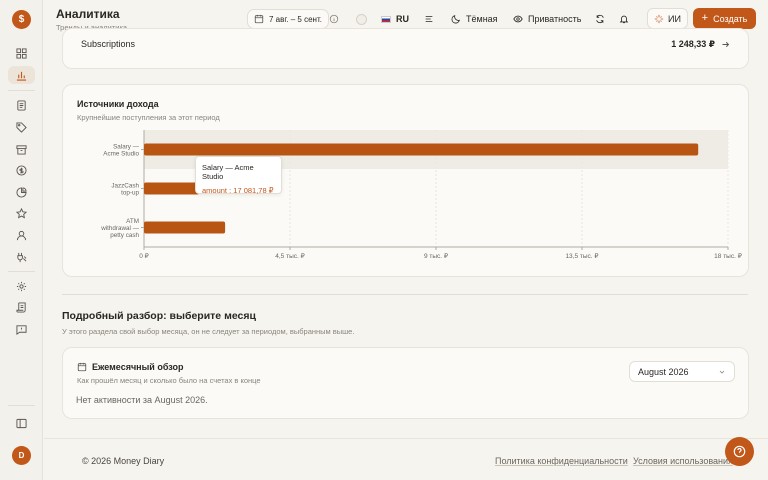 The height and width of the screenshot is (480, 768). Describe the element at coordinates (82, 367) in the screenshot. I see `calendar-icon` at that location.